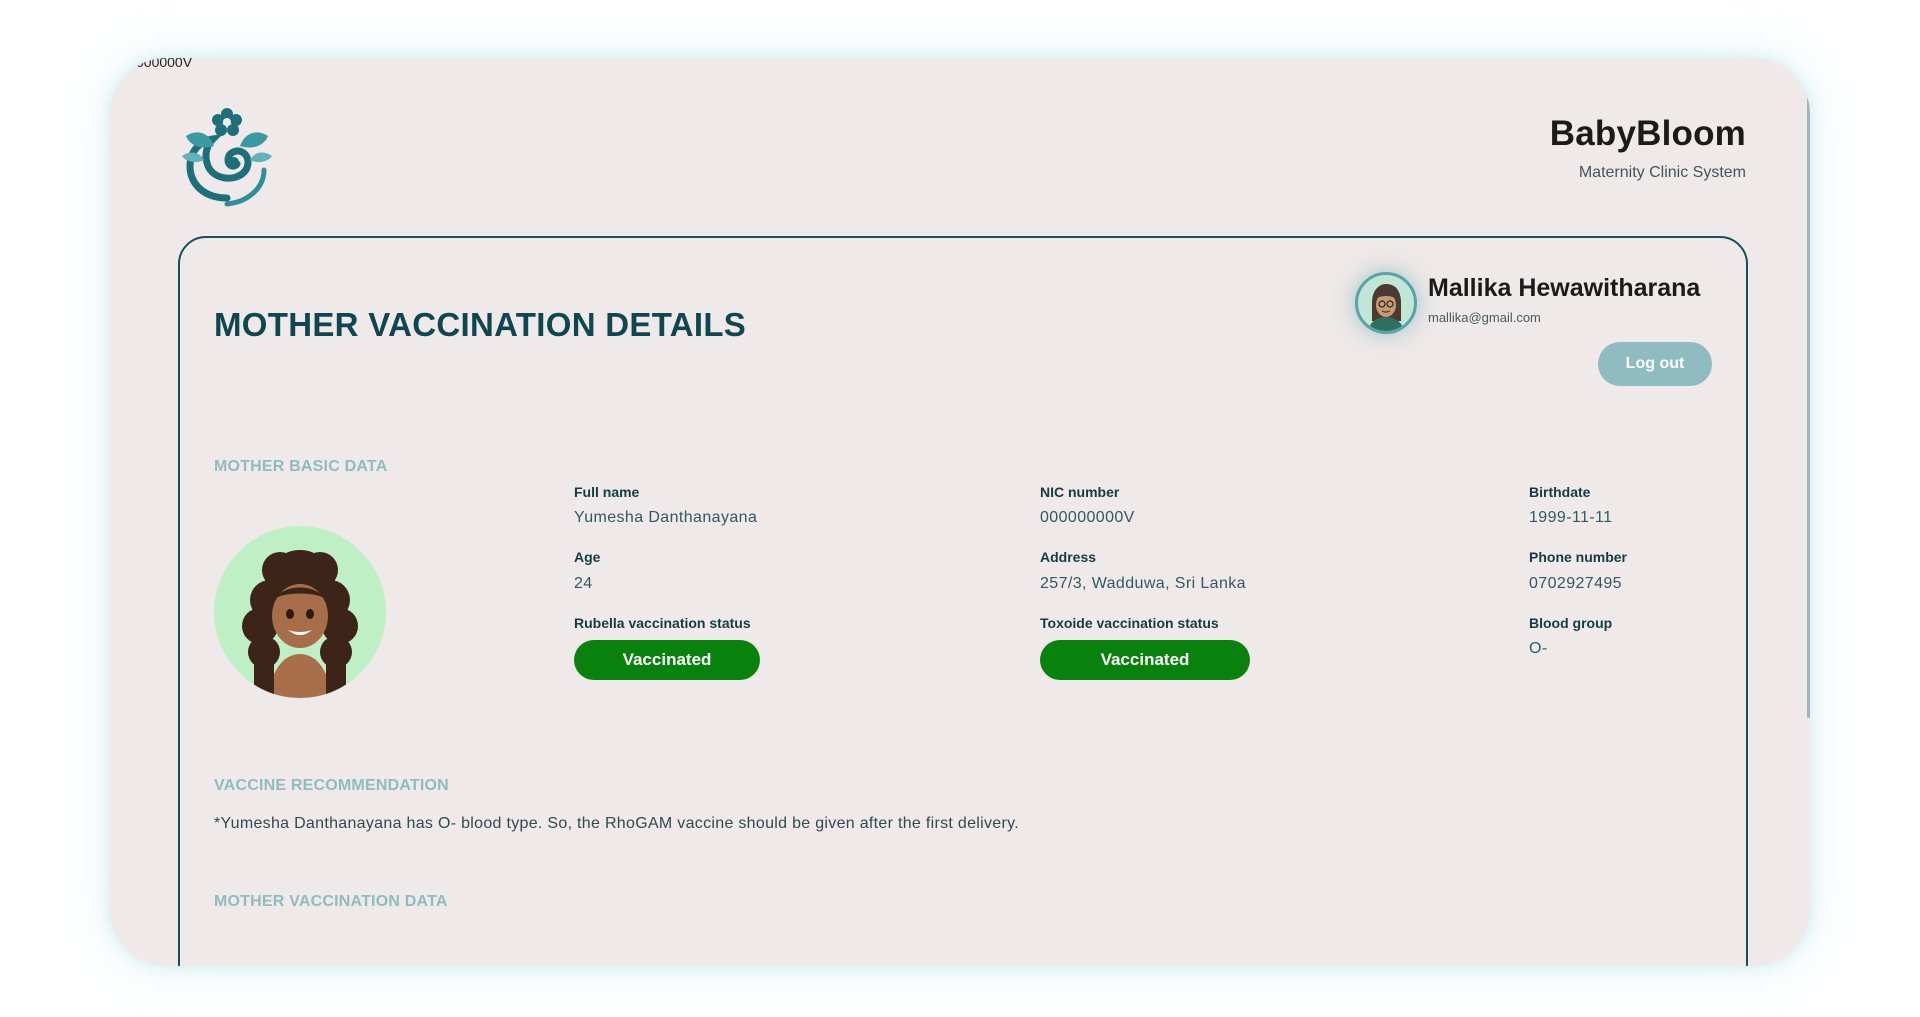 The width and height of the screenshot is (1920, 1017). I want to click on logout-button: Log out, so click(1655, 364).